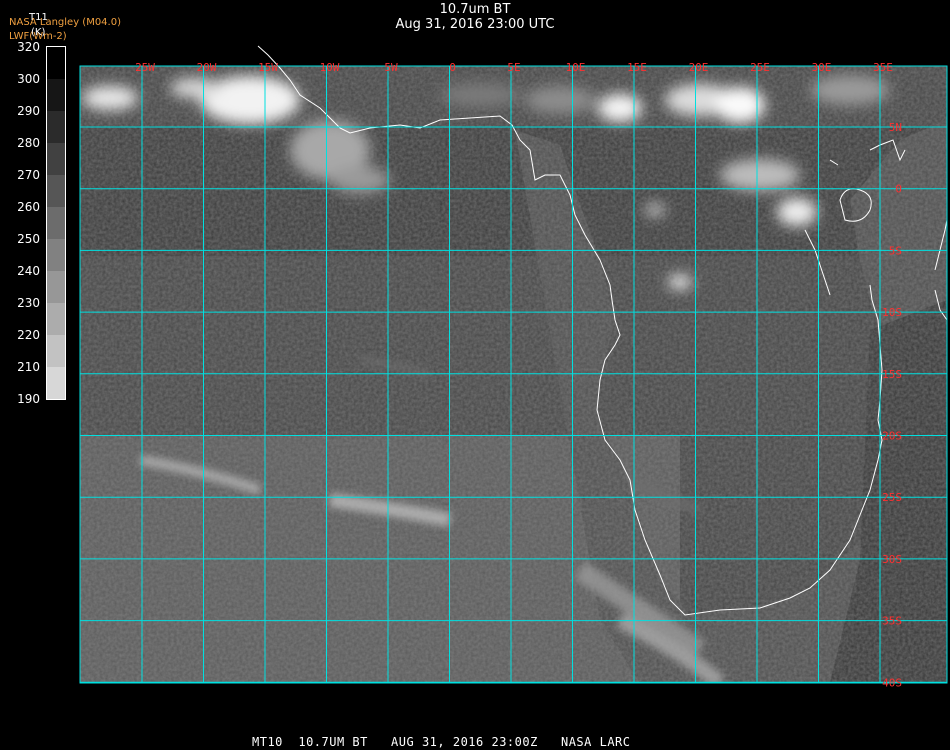 This screenshot has height=750, width=950. Describe the element at coordinates (699, 67) in the screenshot. I see `longitude-label: 20E` at that location.